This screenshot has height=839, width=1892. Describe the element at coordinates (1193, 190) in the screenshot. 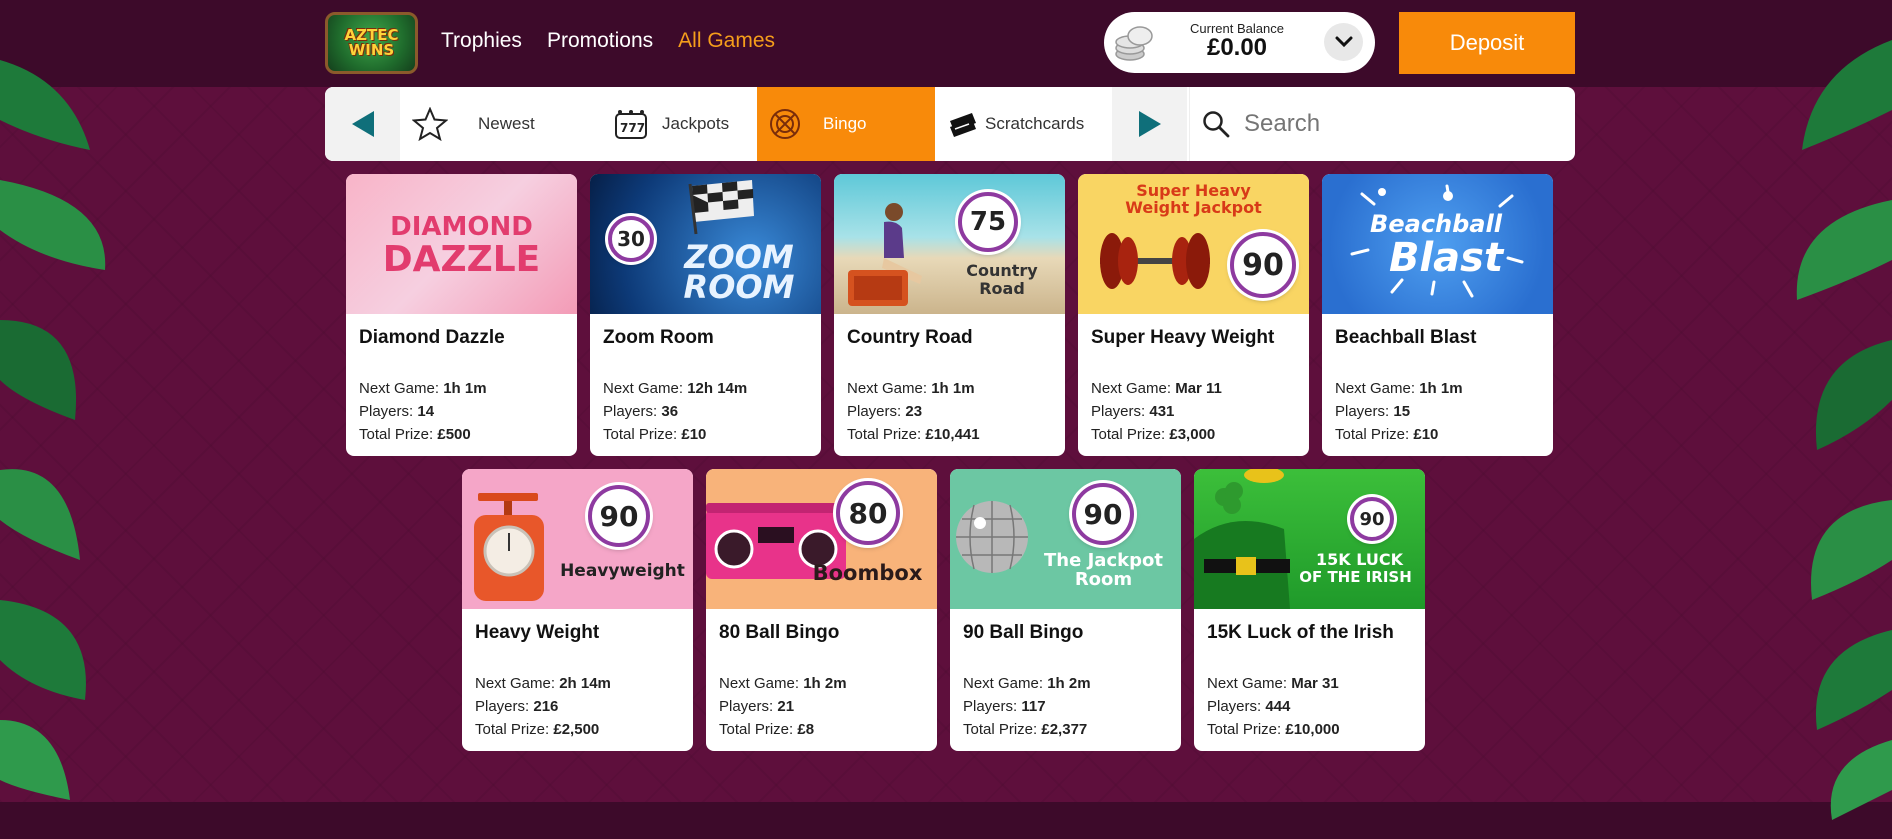

I see `thumb-line-1: Super Heavy` at that location.